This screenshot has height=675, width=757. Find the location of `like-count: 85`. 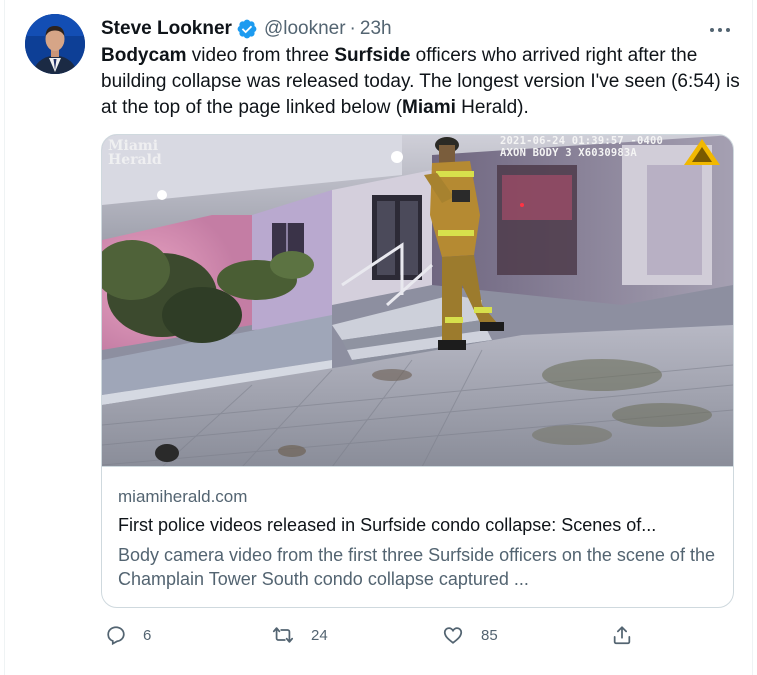

like-count: 85 is located at coordinates (489, 635).